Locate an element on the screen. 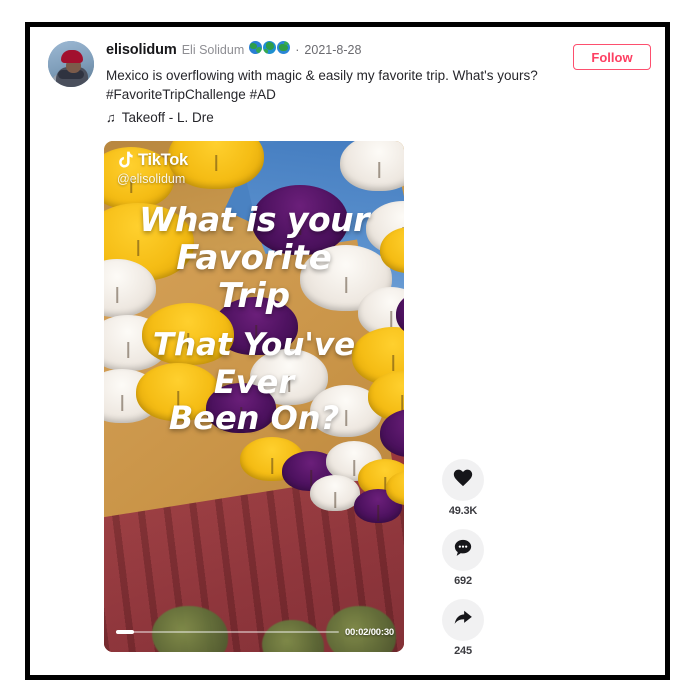 Image resolution: width=700 pixels, height=700 pixels. share-button is located at coordinates (463, 620).